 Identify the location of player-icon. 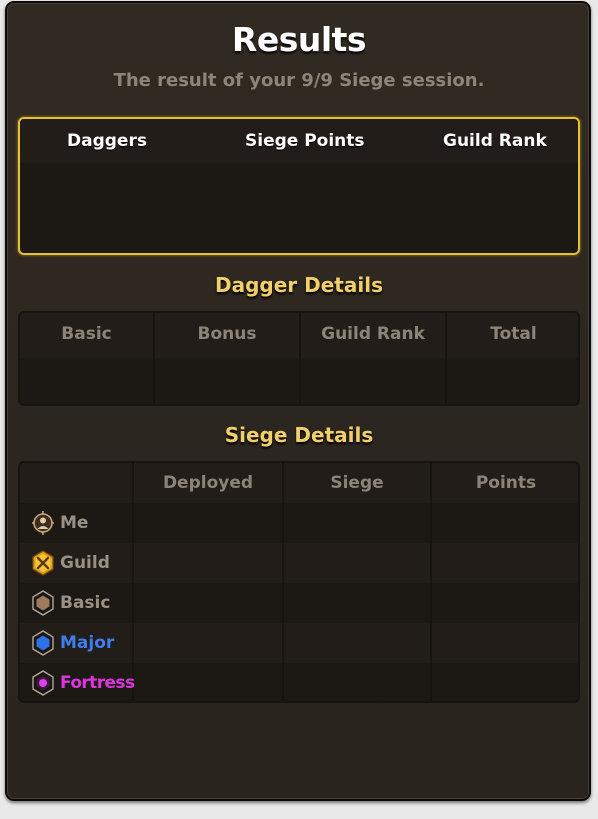
(43, 523).